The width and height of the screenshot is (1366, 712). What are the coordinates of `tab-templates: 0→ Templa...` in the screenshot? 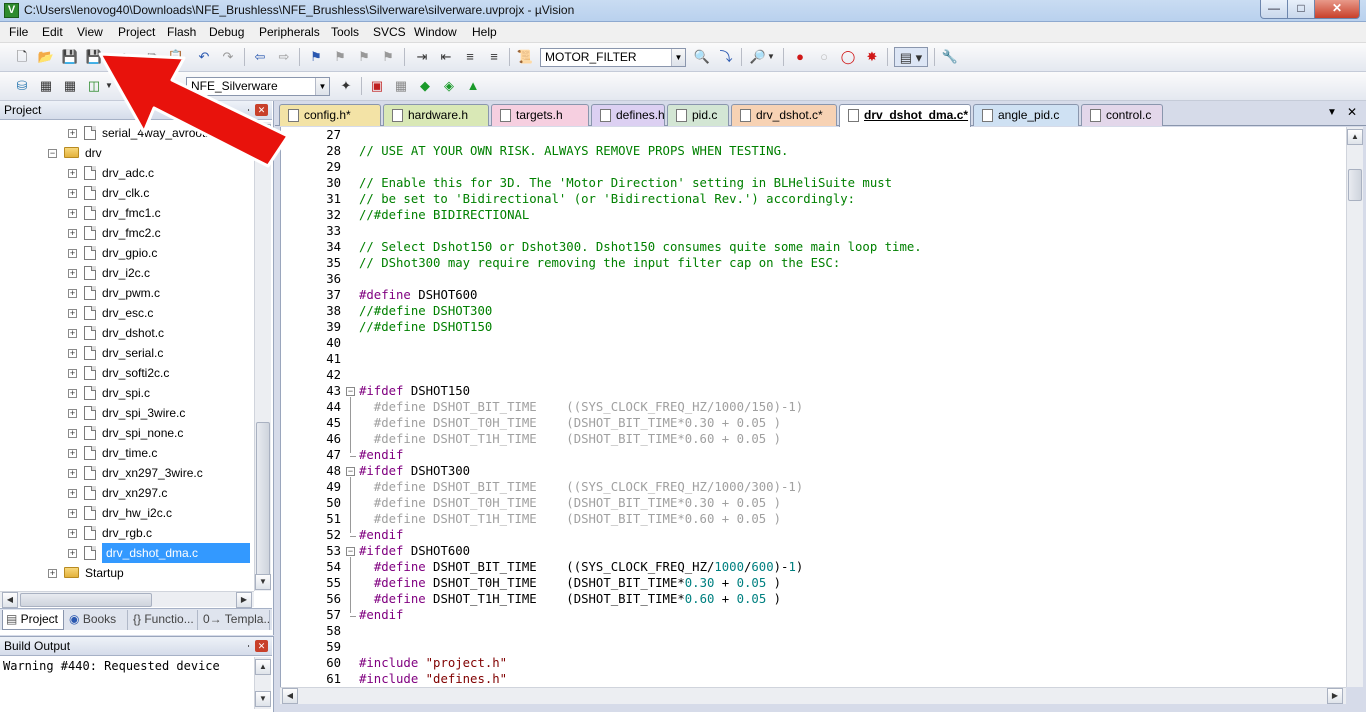 It's located at (235, 620).